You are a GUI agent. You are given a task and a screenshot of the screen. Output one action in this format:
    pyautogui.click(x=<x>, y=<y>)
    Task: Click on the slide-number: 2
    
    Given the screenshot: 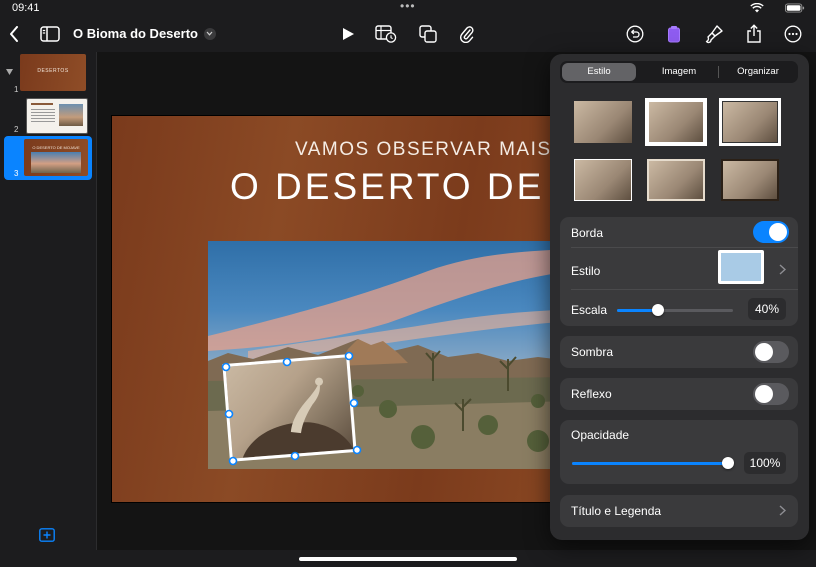 What is the action you would take?
    pyautogui.click(x=16, y=129)
    